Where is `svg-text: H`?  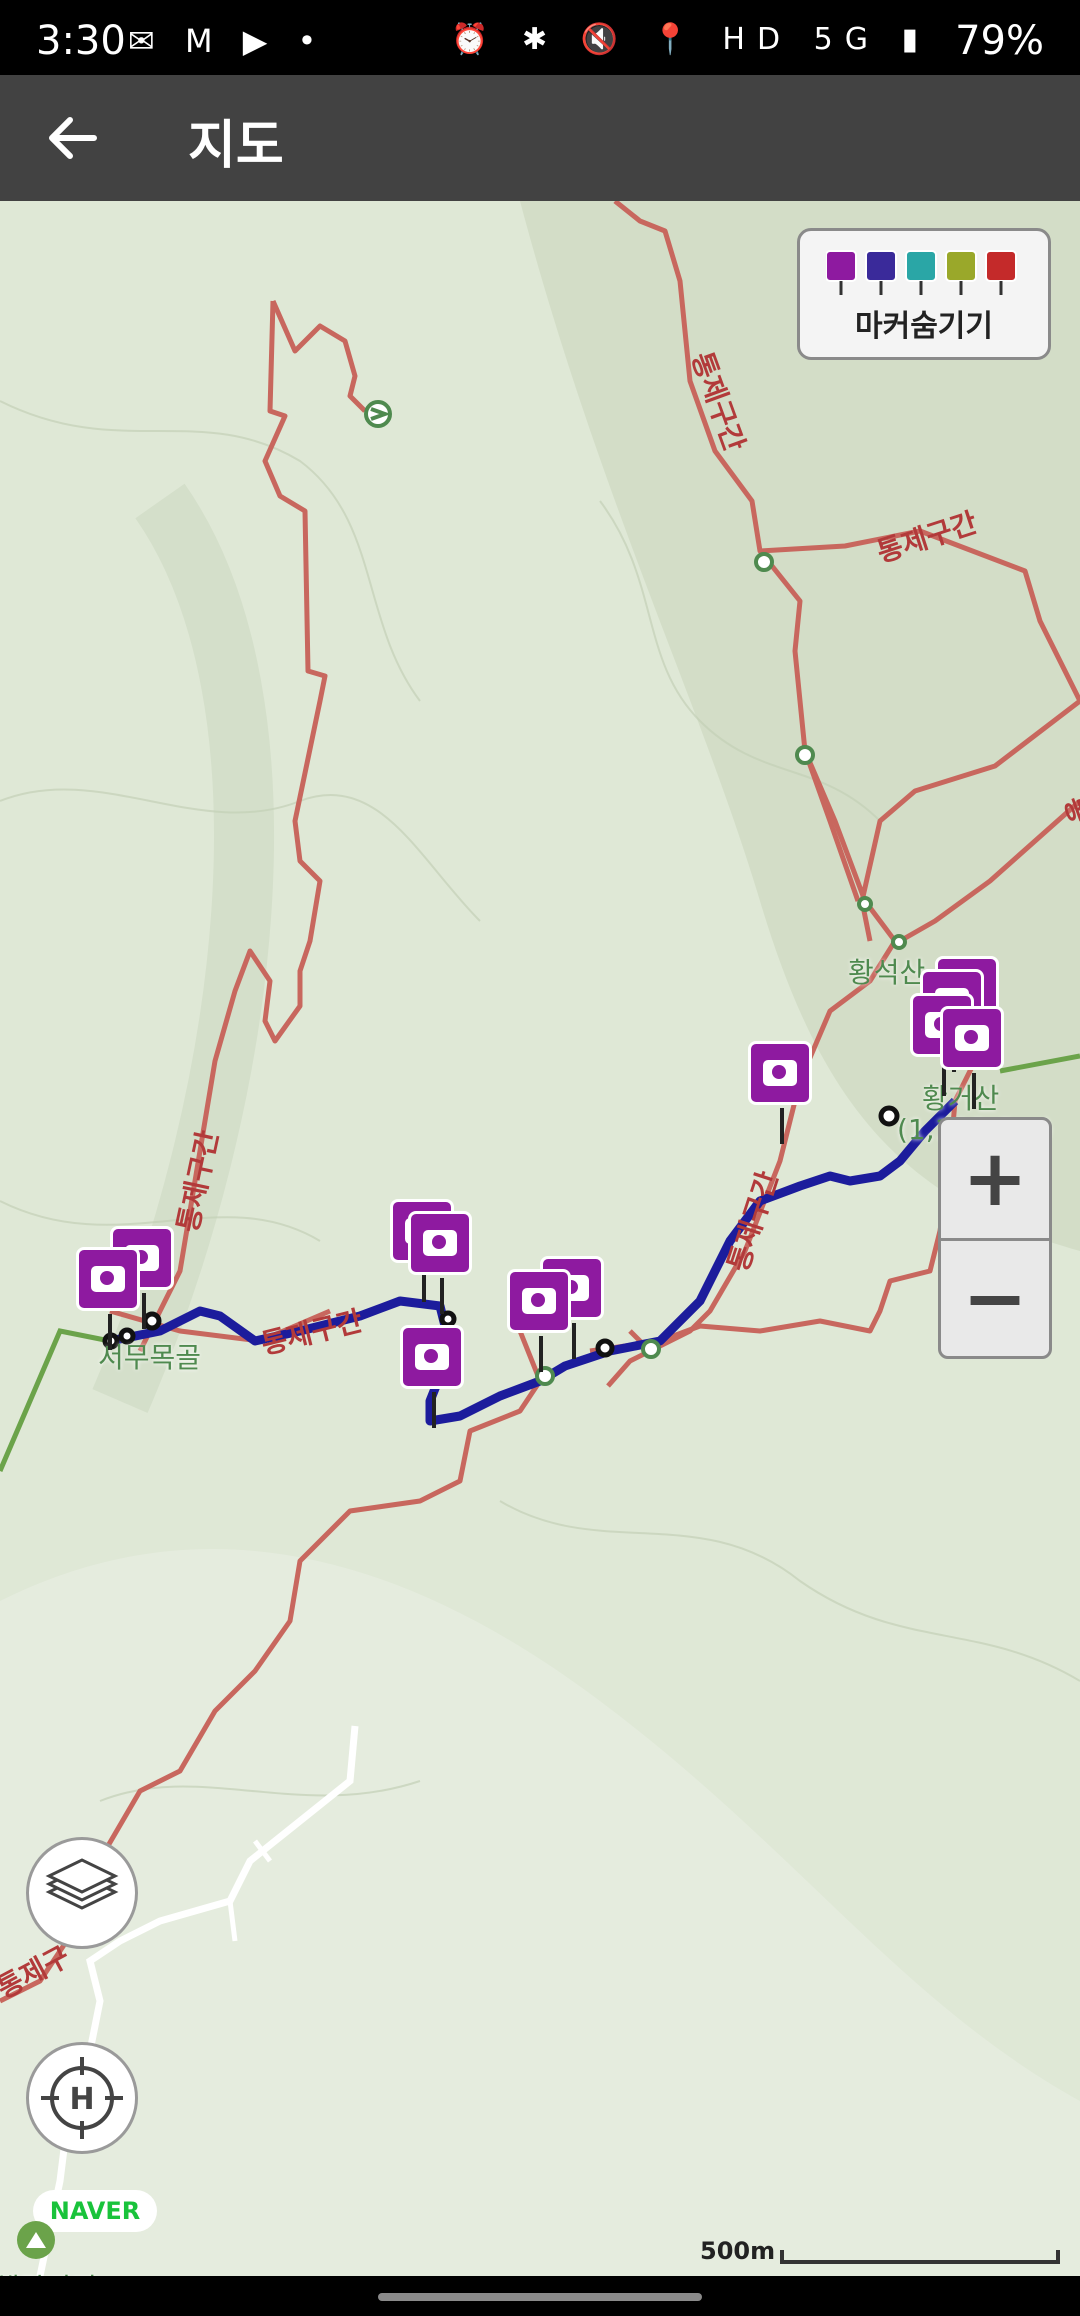
svg-text: H is located at coordinates (81, 2099).